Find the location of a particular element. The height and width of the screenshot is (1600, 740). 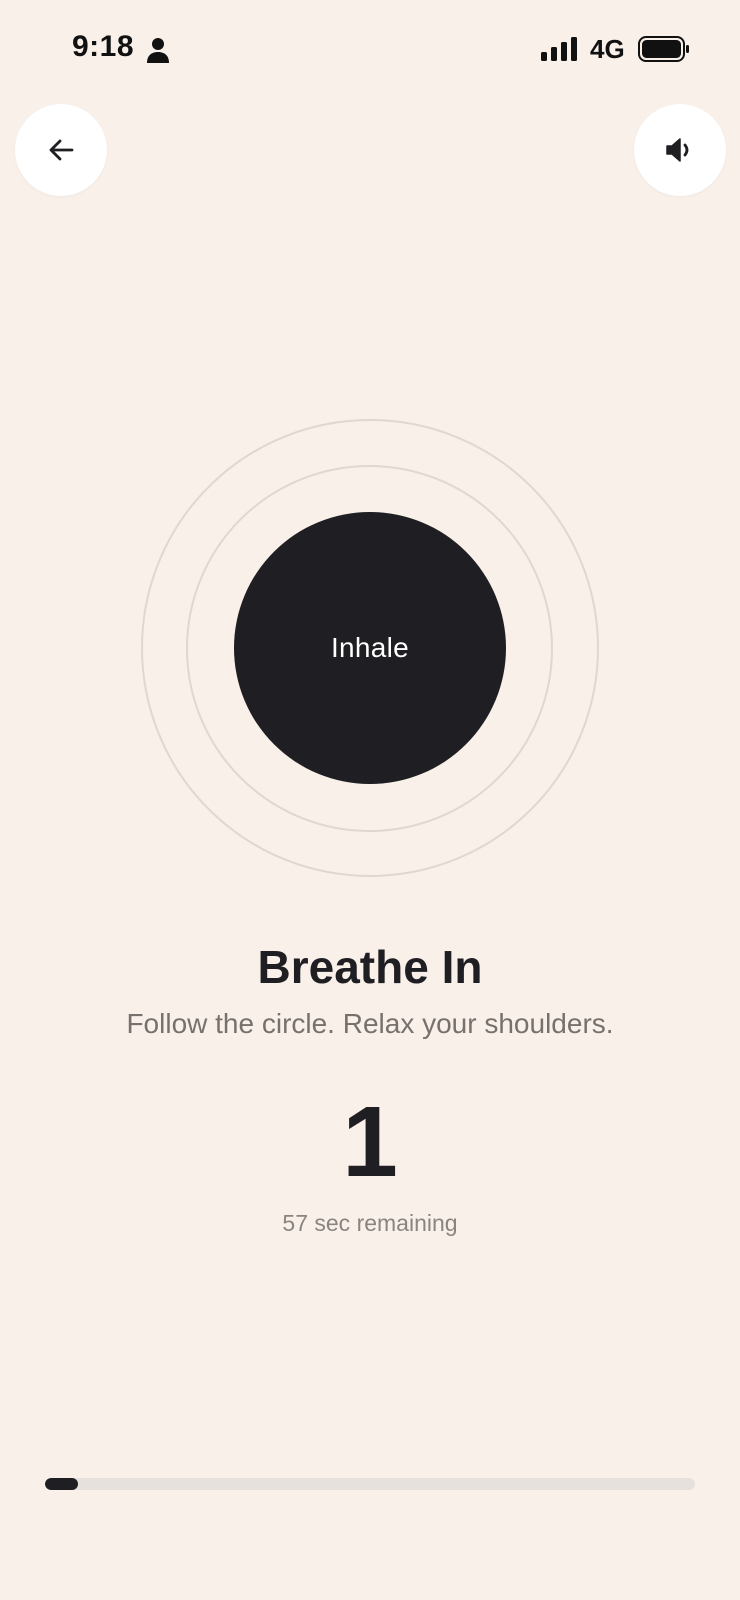

person-icon is located at coordinates (158, 50).